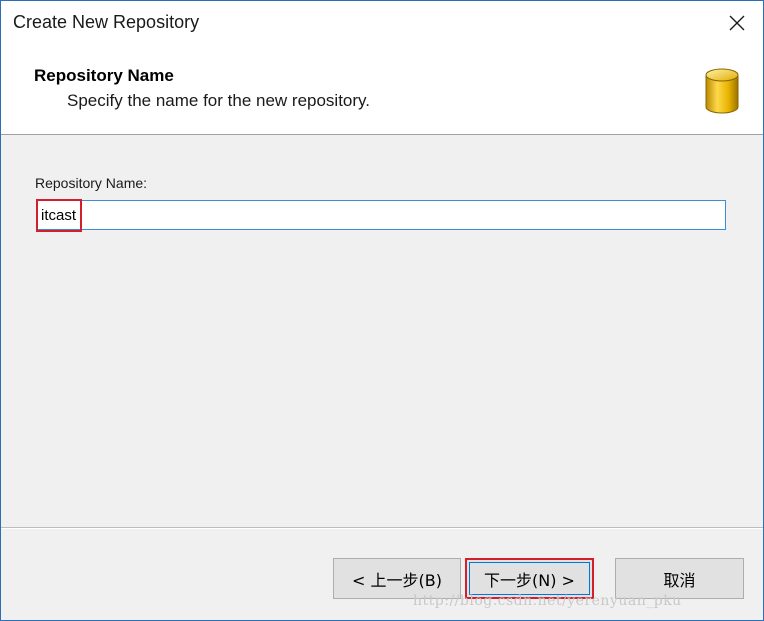 Image resolution: width=764 pixels, height=621 pixels. What do you see at coordinates (382, 23) in the screenshot?
I see `title-bar: Create New Repository` at bounding box center [382, 23].